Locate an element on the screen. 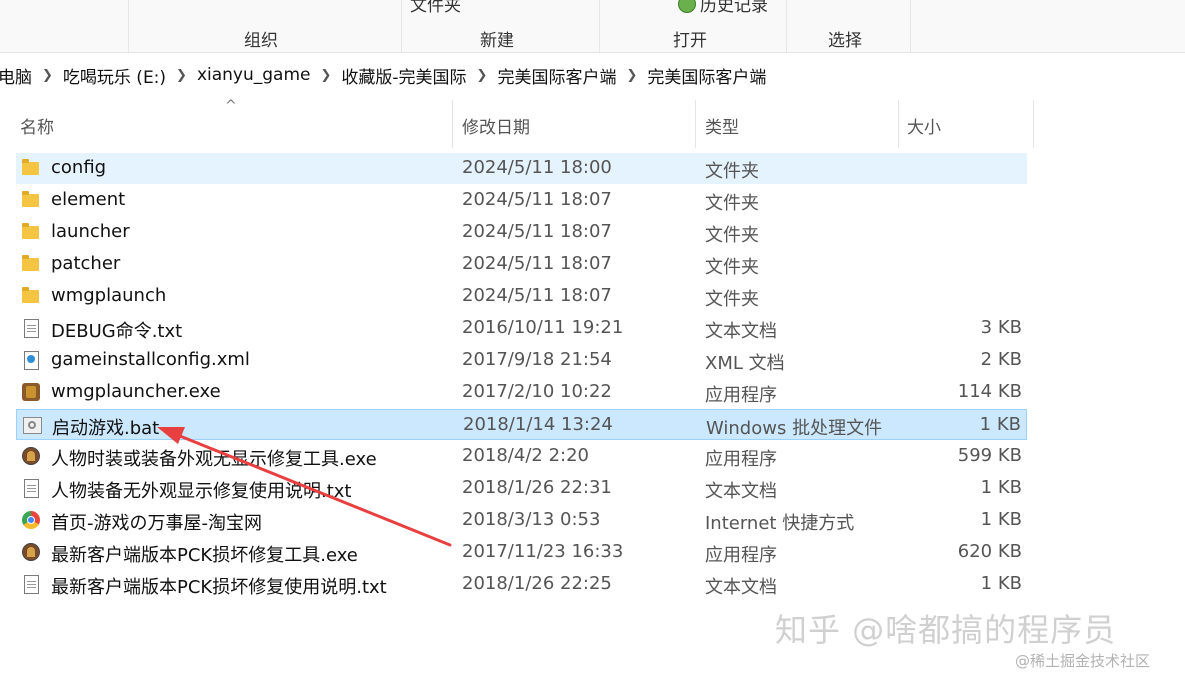  file-type: Internet 快捷方式 is located at coordinates (780, 523).